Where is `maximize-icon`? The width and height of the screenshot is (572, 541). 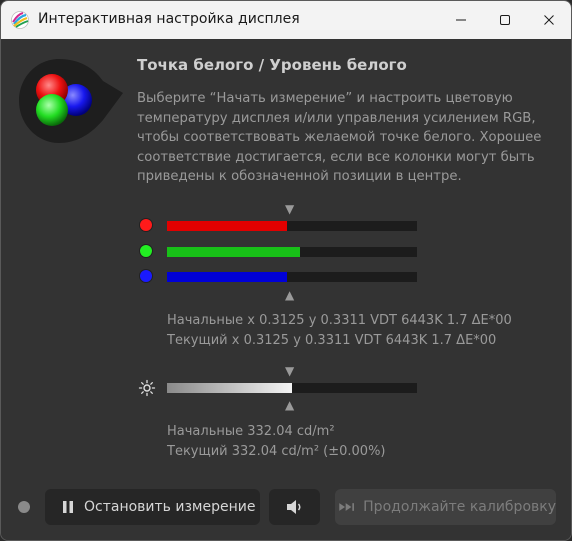 maximize-icon is located at coordinates (505, 20).